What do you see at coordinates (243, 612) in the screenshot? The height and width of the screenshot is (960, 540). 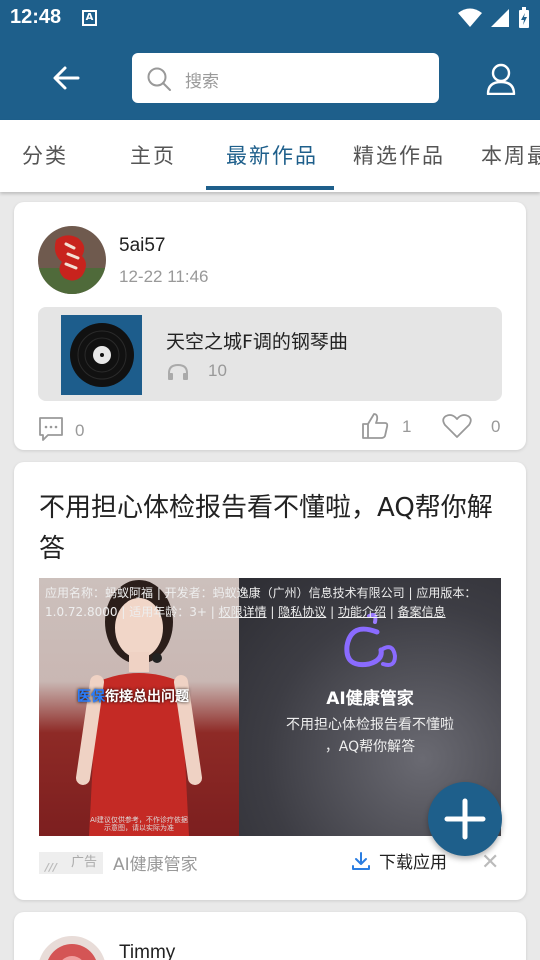 I see `ad-permission-link: 权限详情` at bounding box center [243, 612].